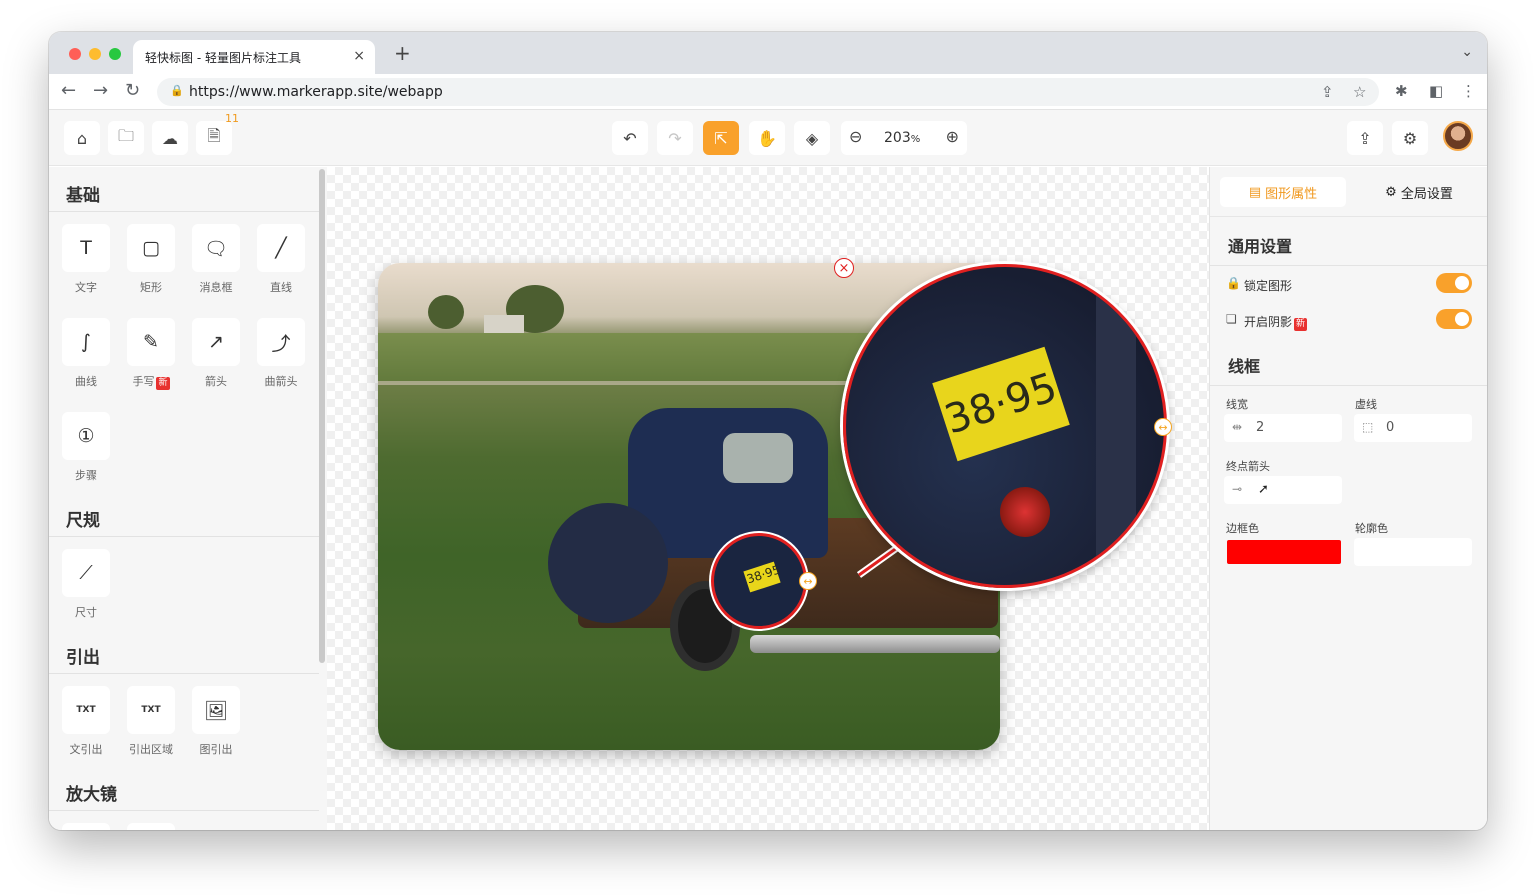  What do you see at coordinates (1365, 138) in the screenshot?
I see `export-button: ⇪` at bounding box center [1365, 138].